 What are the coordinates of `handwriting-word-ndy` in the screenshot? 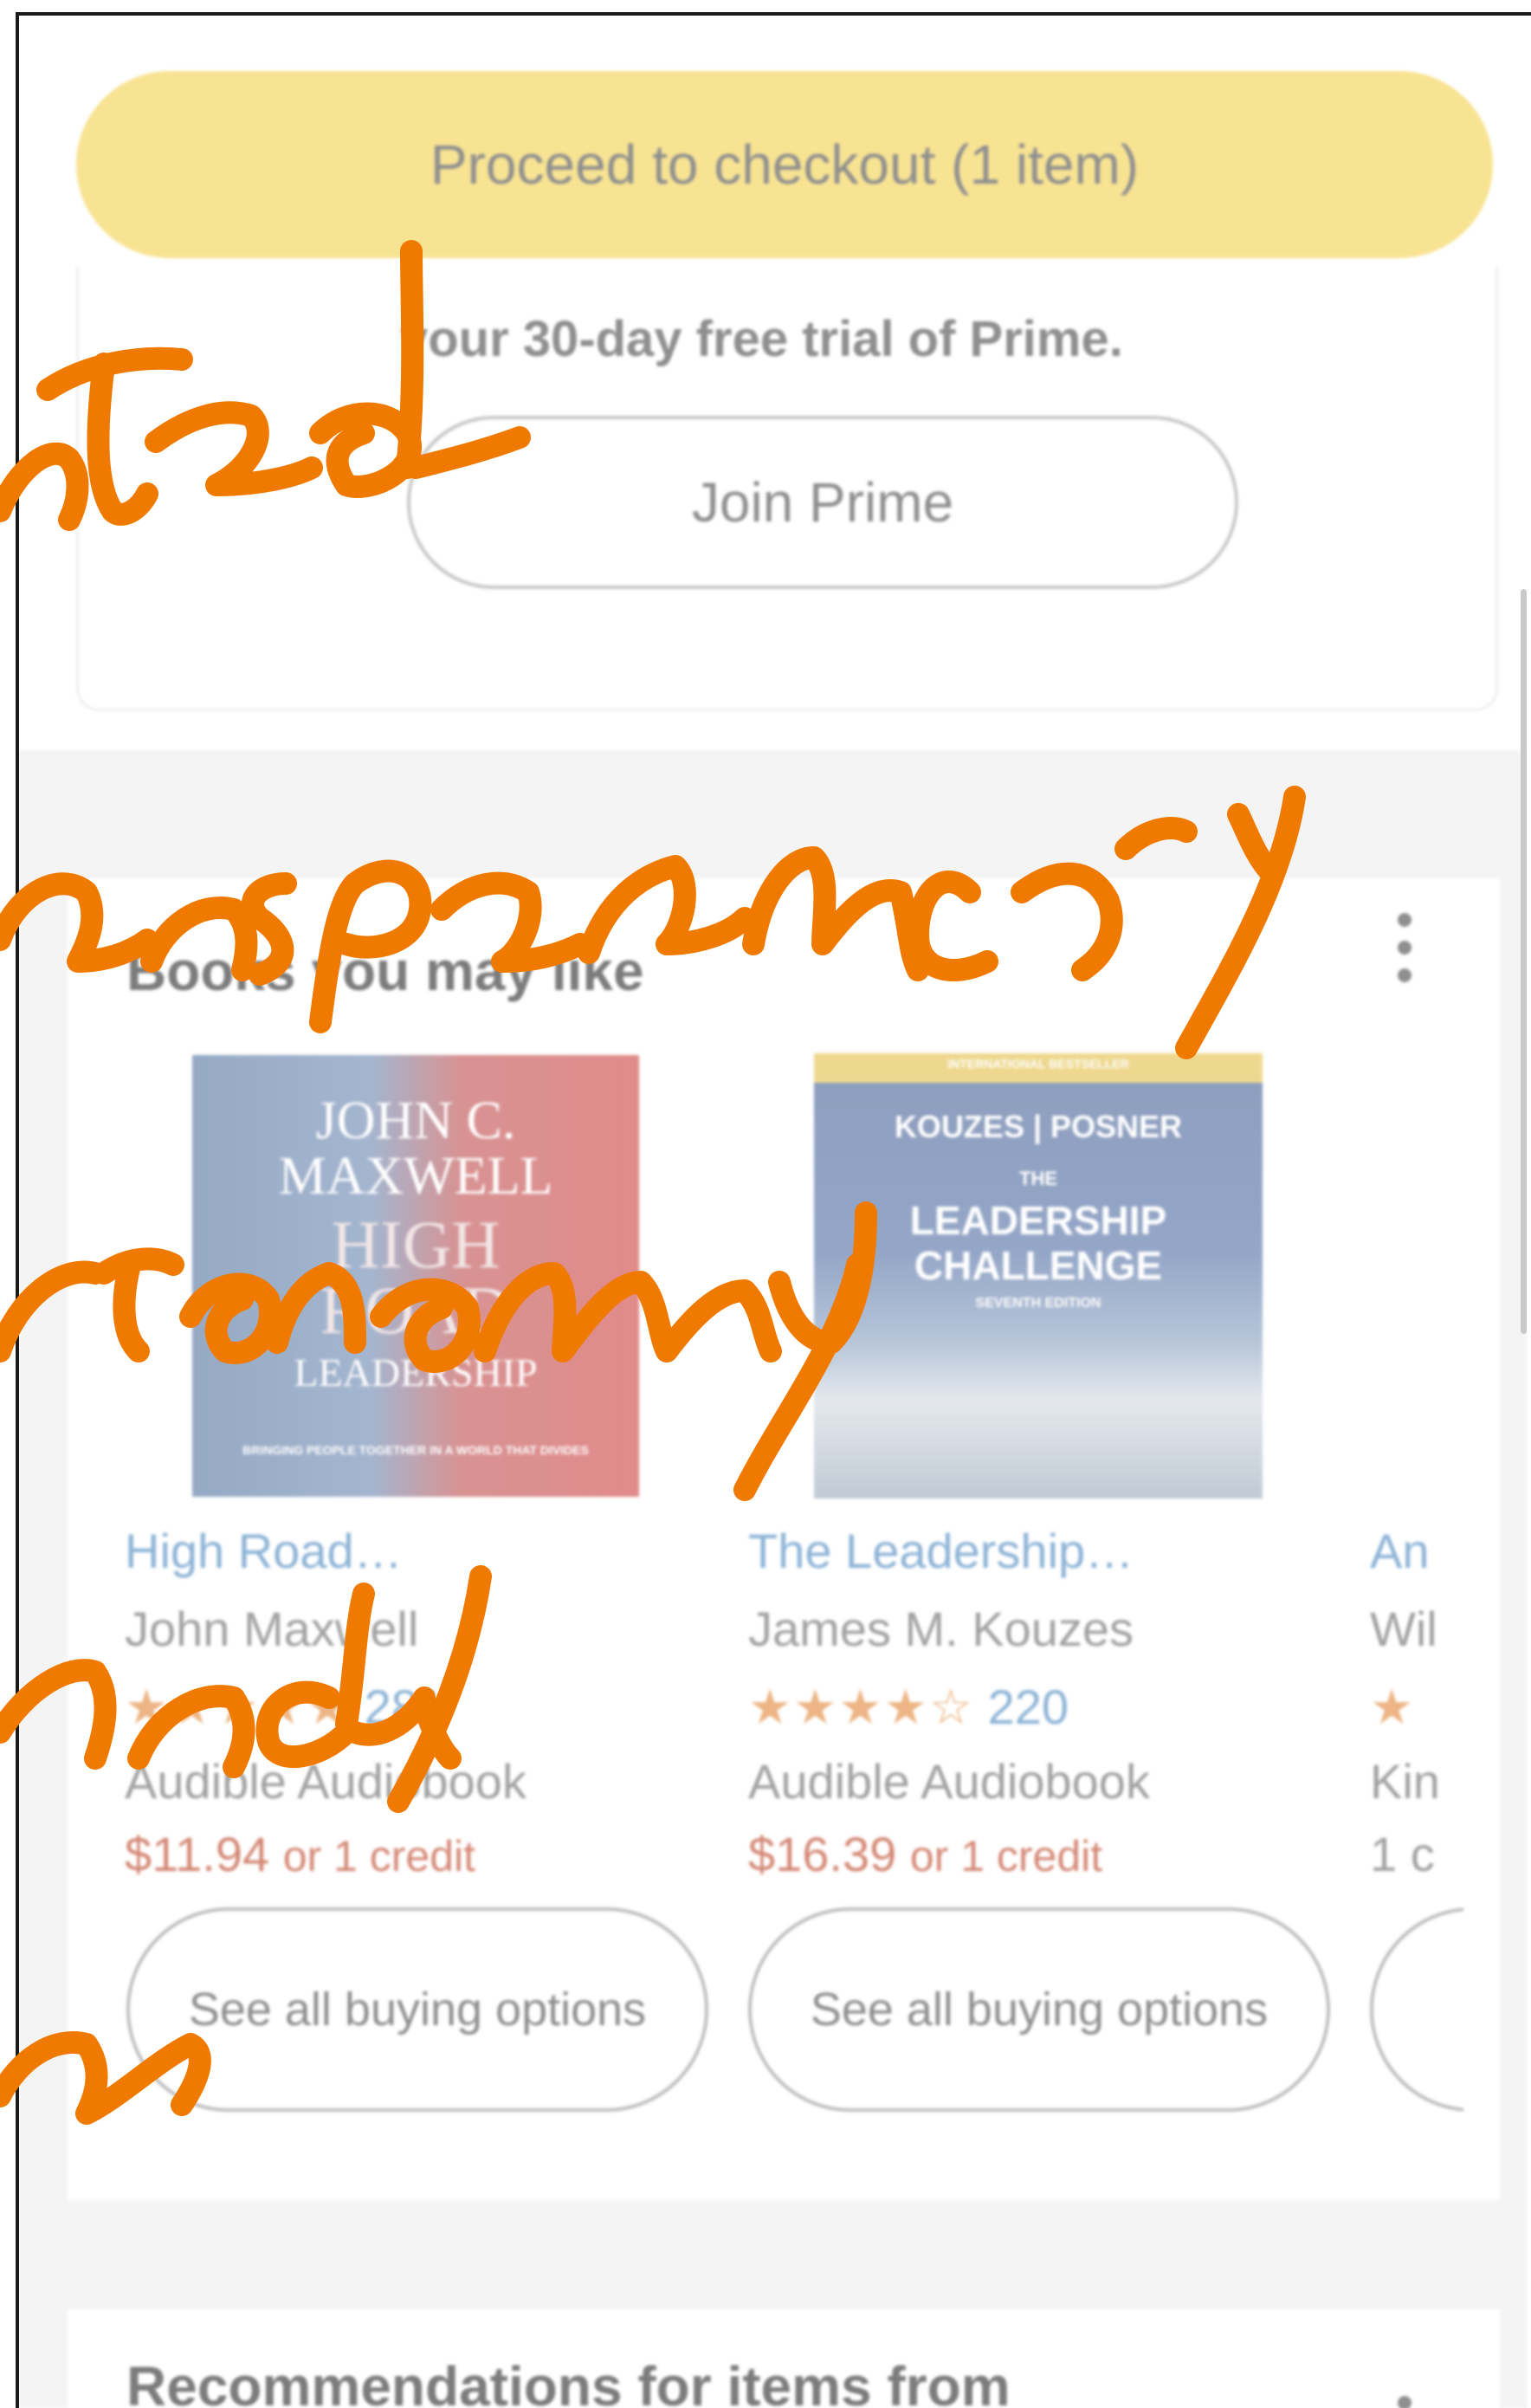 It's located at (246, 1689).